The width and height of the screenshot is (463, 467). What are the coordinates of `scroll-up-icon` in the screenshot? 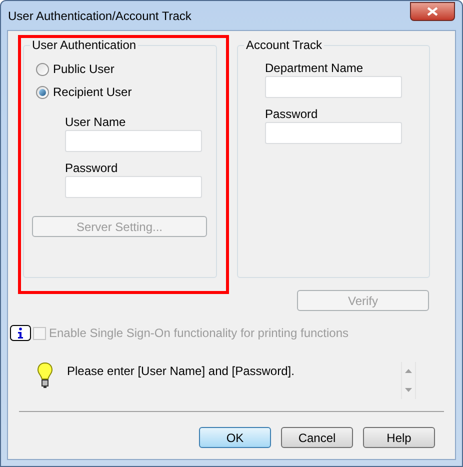 It's located at (408, 371).